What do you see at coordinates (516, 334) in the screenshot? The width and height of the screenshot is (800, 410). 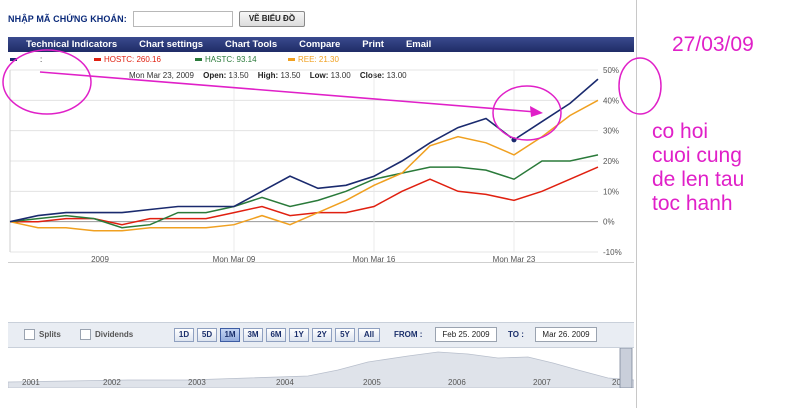 I see `to-label: TO :` at bounding box center [516, 334].